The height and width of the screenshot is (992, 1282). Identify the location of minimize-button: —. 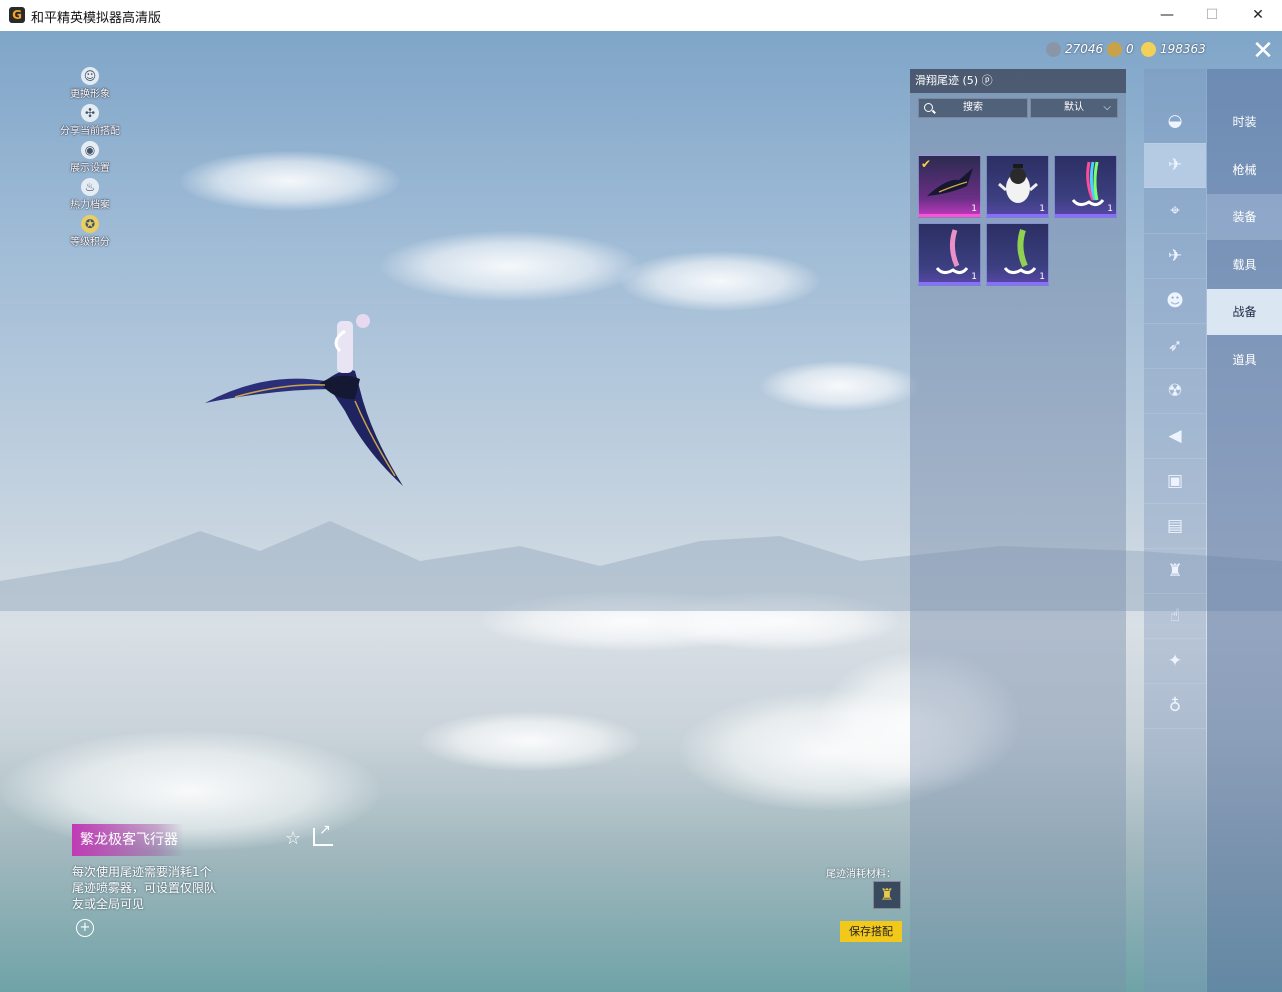
(1167, 15).